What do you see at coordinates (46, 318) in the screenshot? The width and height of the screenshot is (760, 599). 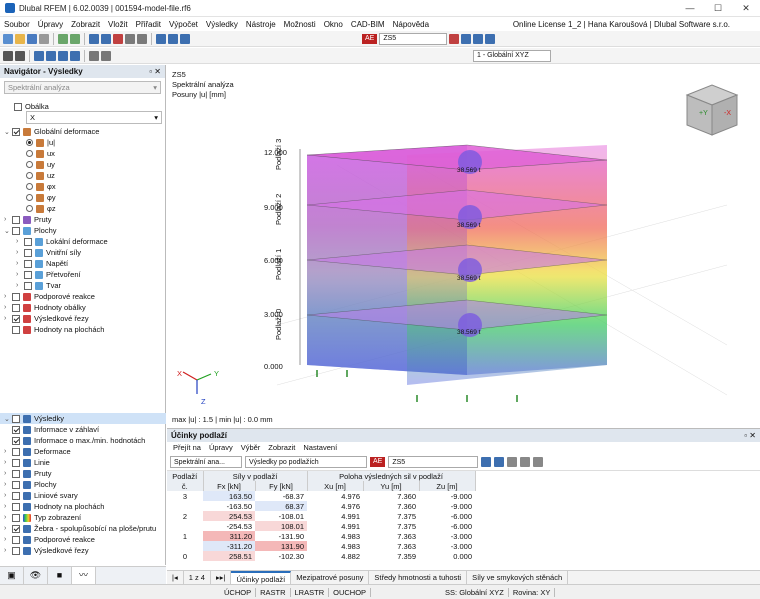 I see `tree-item-result-sections: › Výsledkové řezy` at bounding box center [46, 318].